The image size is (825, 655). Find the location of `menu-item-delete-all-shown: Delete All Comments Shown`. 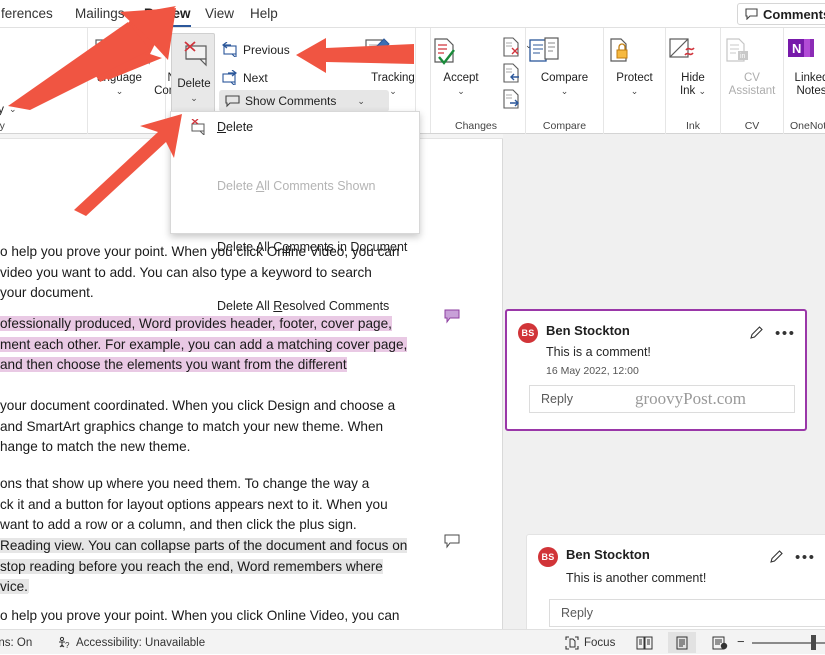

menu-item-delete-all-shown: Delete All Comments Shown is located at coordinates (295, 185).